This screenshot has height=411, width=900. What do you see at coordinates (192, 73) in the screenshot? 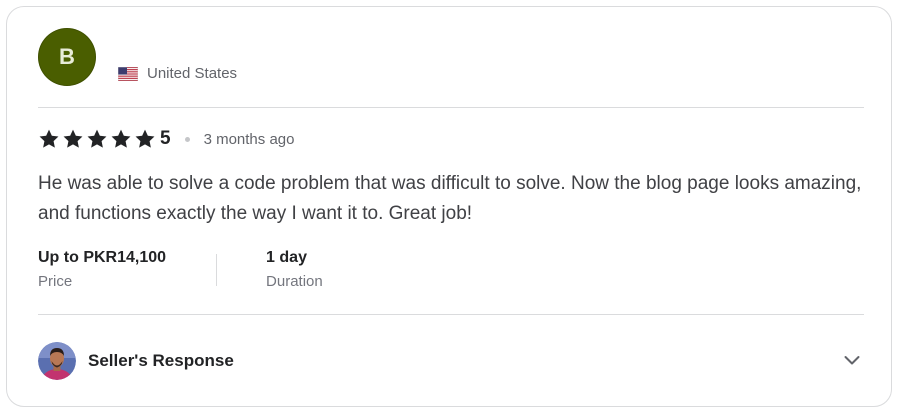
I see `country-name: United States` at bounding box center [192, 73].